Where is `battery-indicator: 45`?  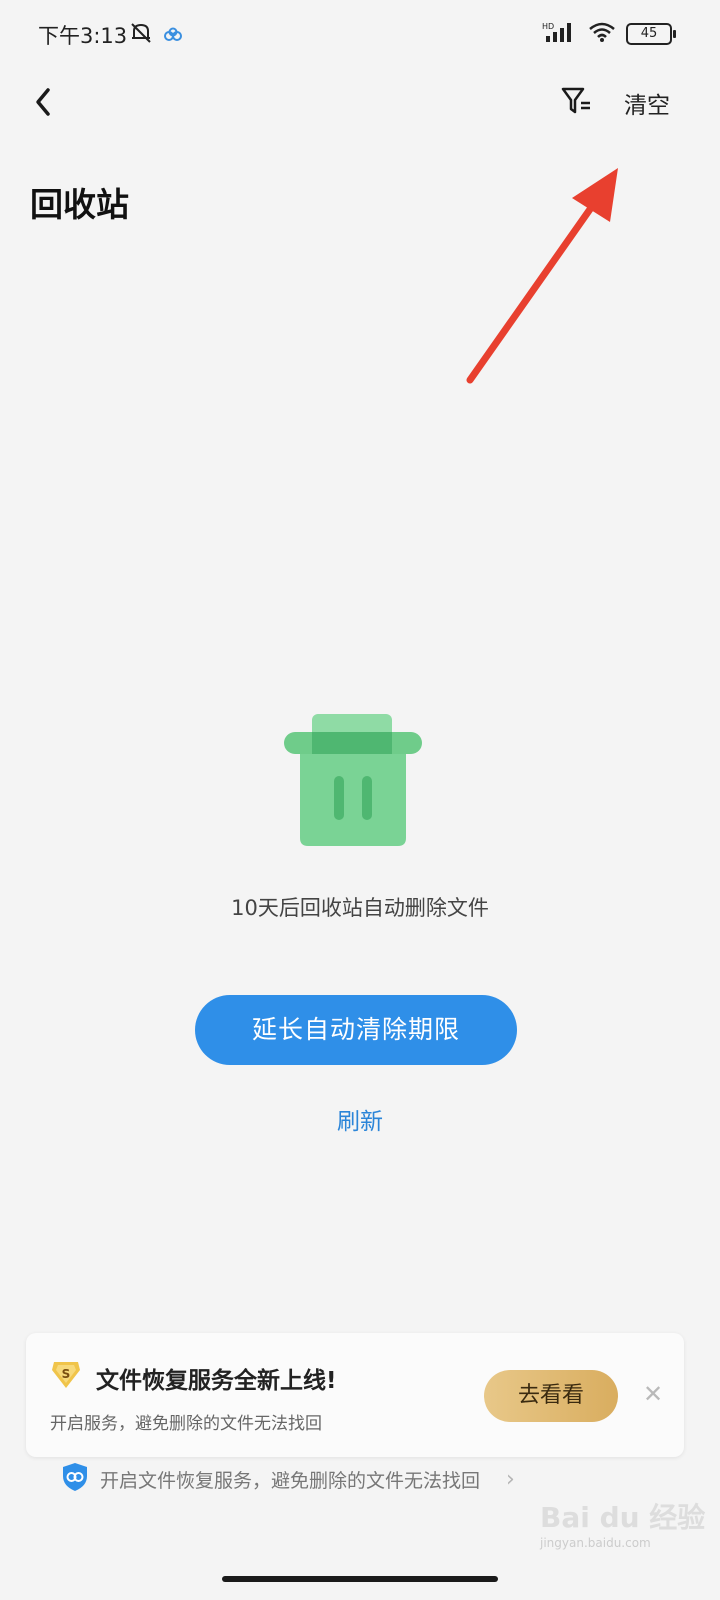
battery-indicator: 45 is located at coordinates (651, 34).